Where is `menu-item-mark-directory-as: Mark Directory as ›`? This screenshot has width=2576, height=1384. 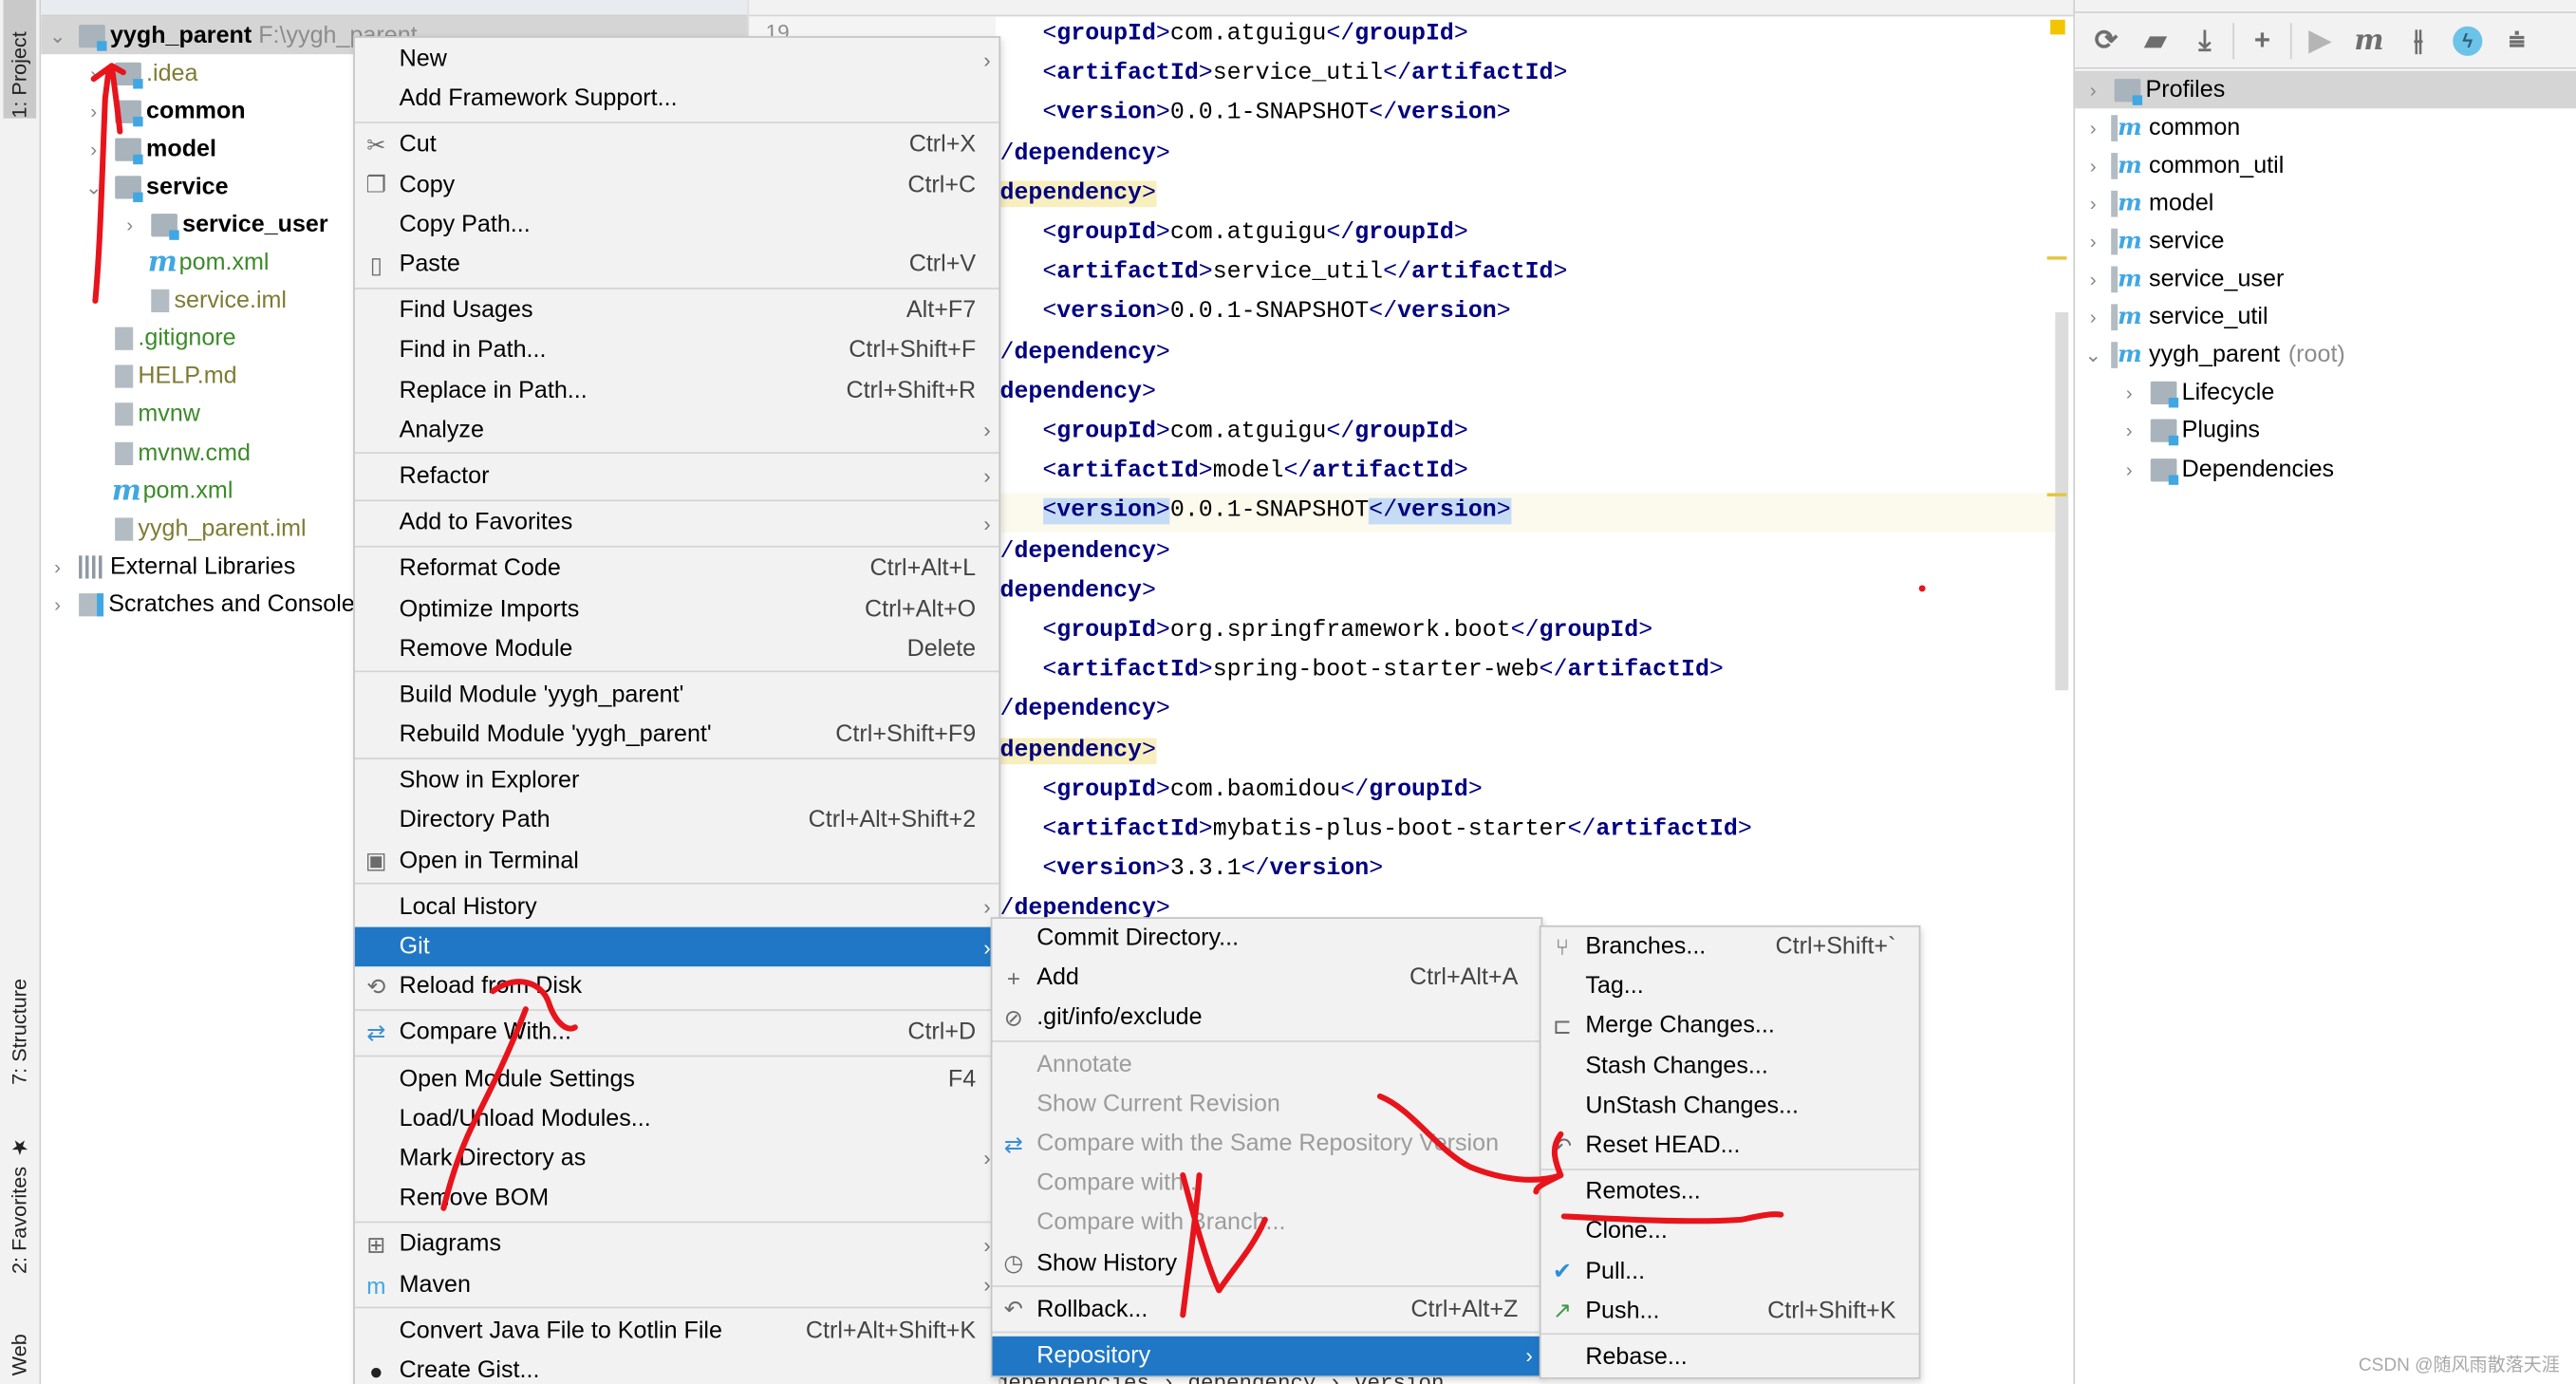
menu-item-mark-directory-as: Mark Directory as › is located at coordinates (677, 1159).